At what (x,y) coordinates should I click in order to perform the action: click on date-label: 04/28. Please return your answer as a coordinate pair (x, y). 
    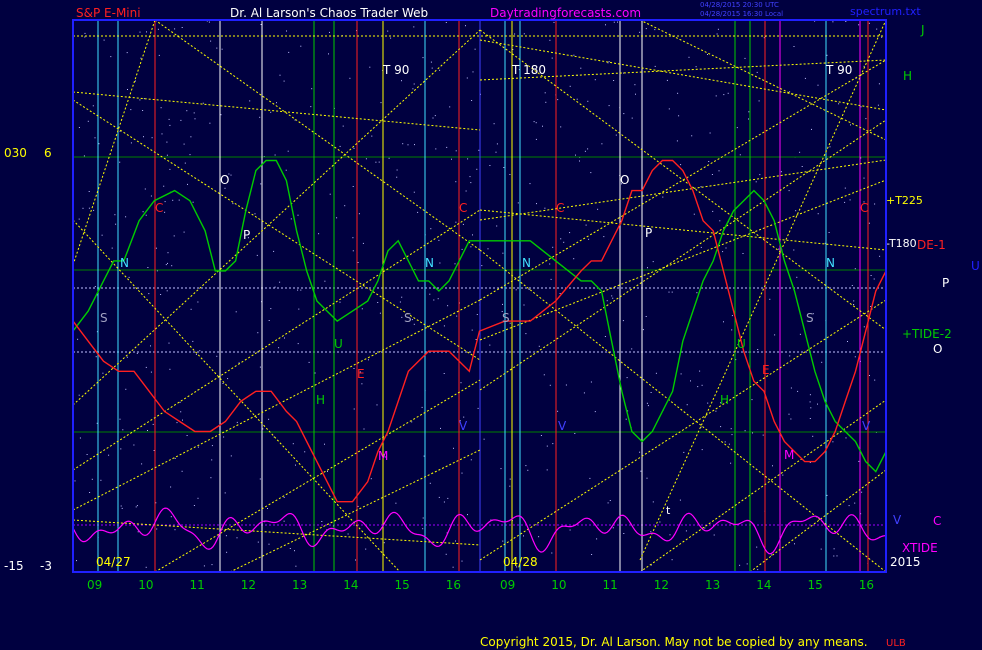
    Looking at the image, I should click on (520, 562).